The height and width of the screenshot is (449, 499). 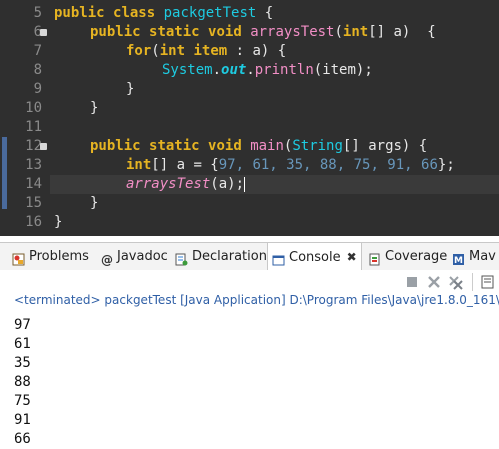 What do you see at coordinates (278, 258) in the screenshot?
I see `console-icon` at bounding box center [278, 258].